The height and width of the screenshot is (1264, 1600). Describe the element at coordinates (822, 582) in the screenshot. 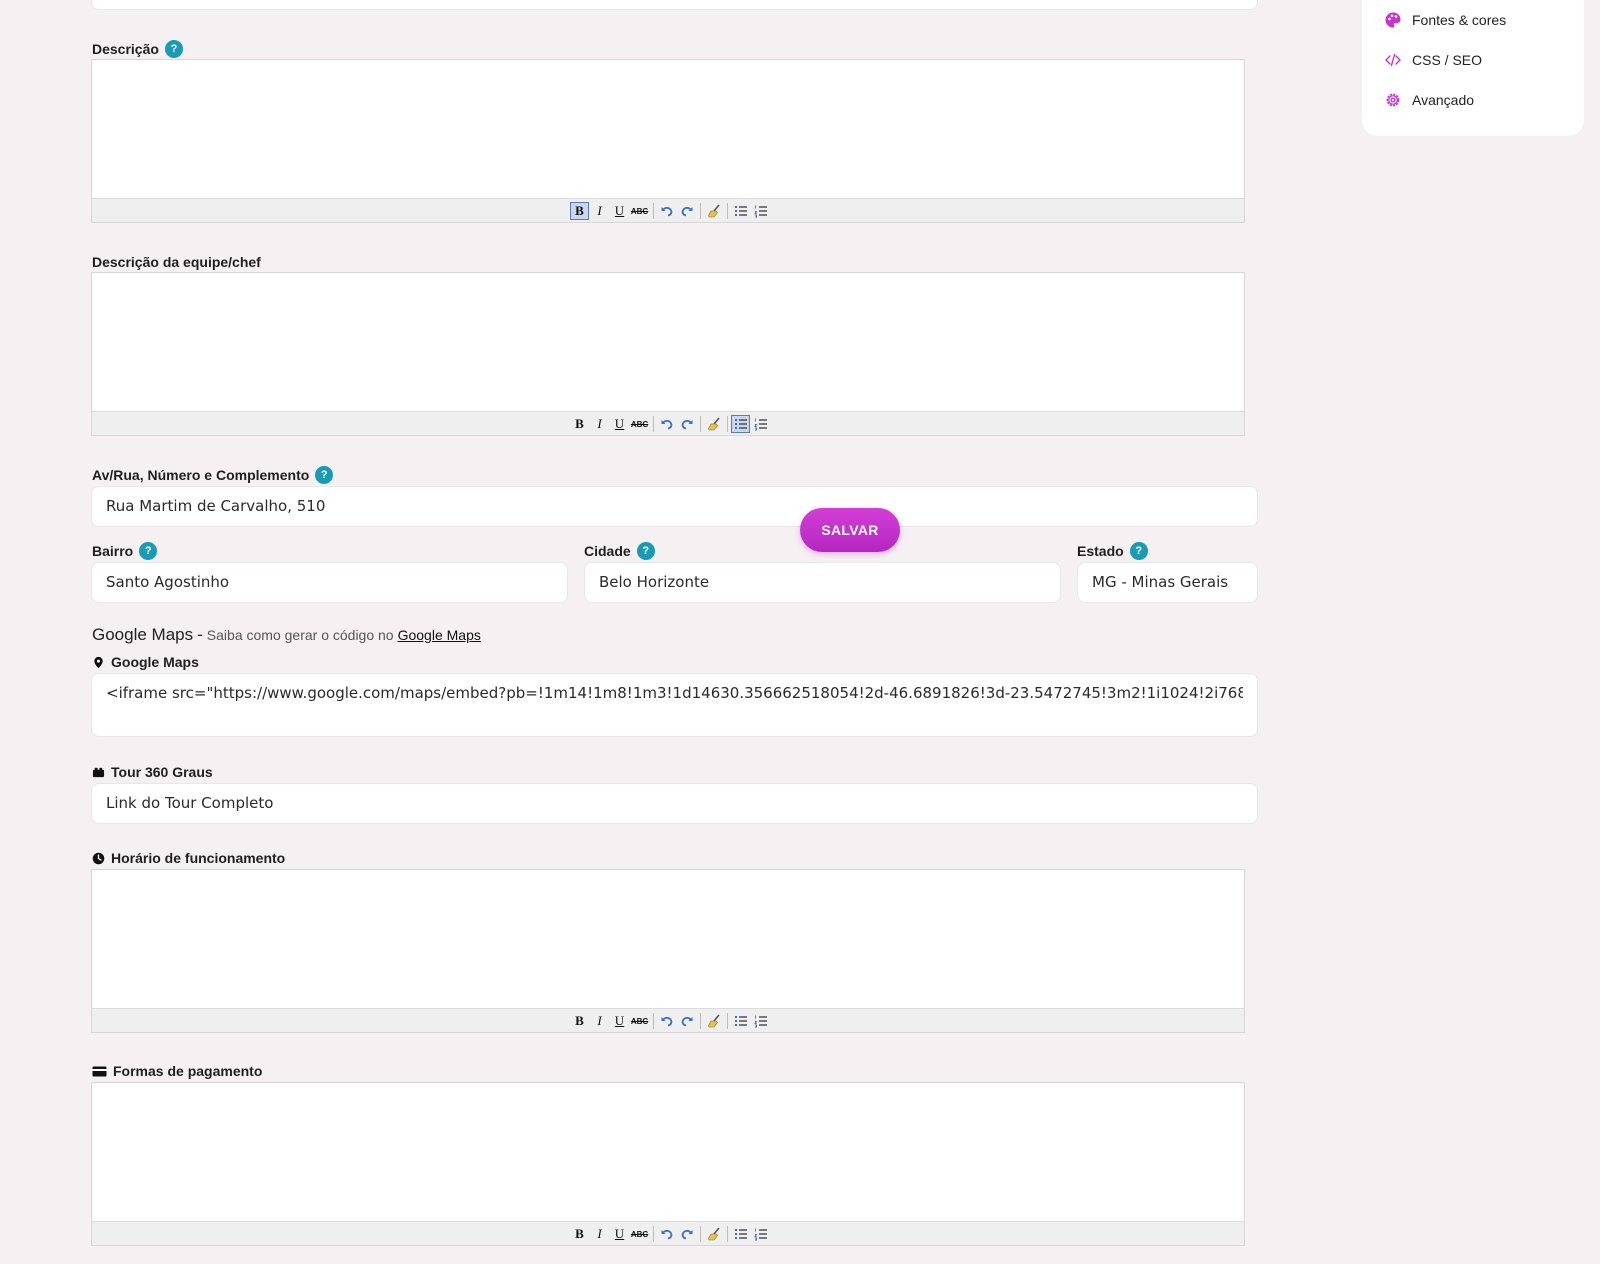

I see `cidade-input: Belo Horizonte` at that location.